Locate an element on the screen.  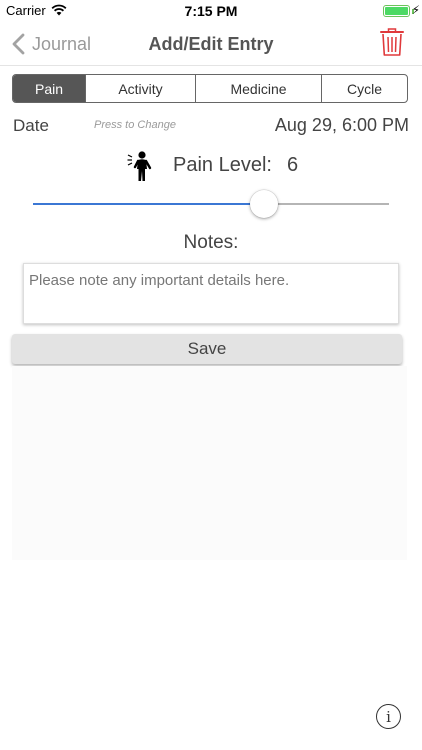
date-value-button: Aug 29, 6:00 PM is located at coordinates (342, 125).